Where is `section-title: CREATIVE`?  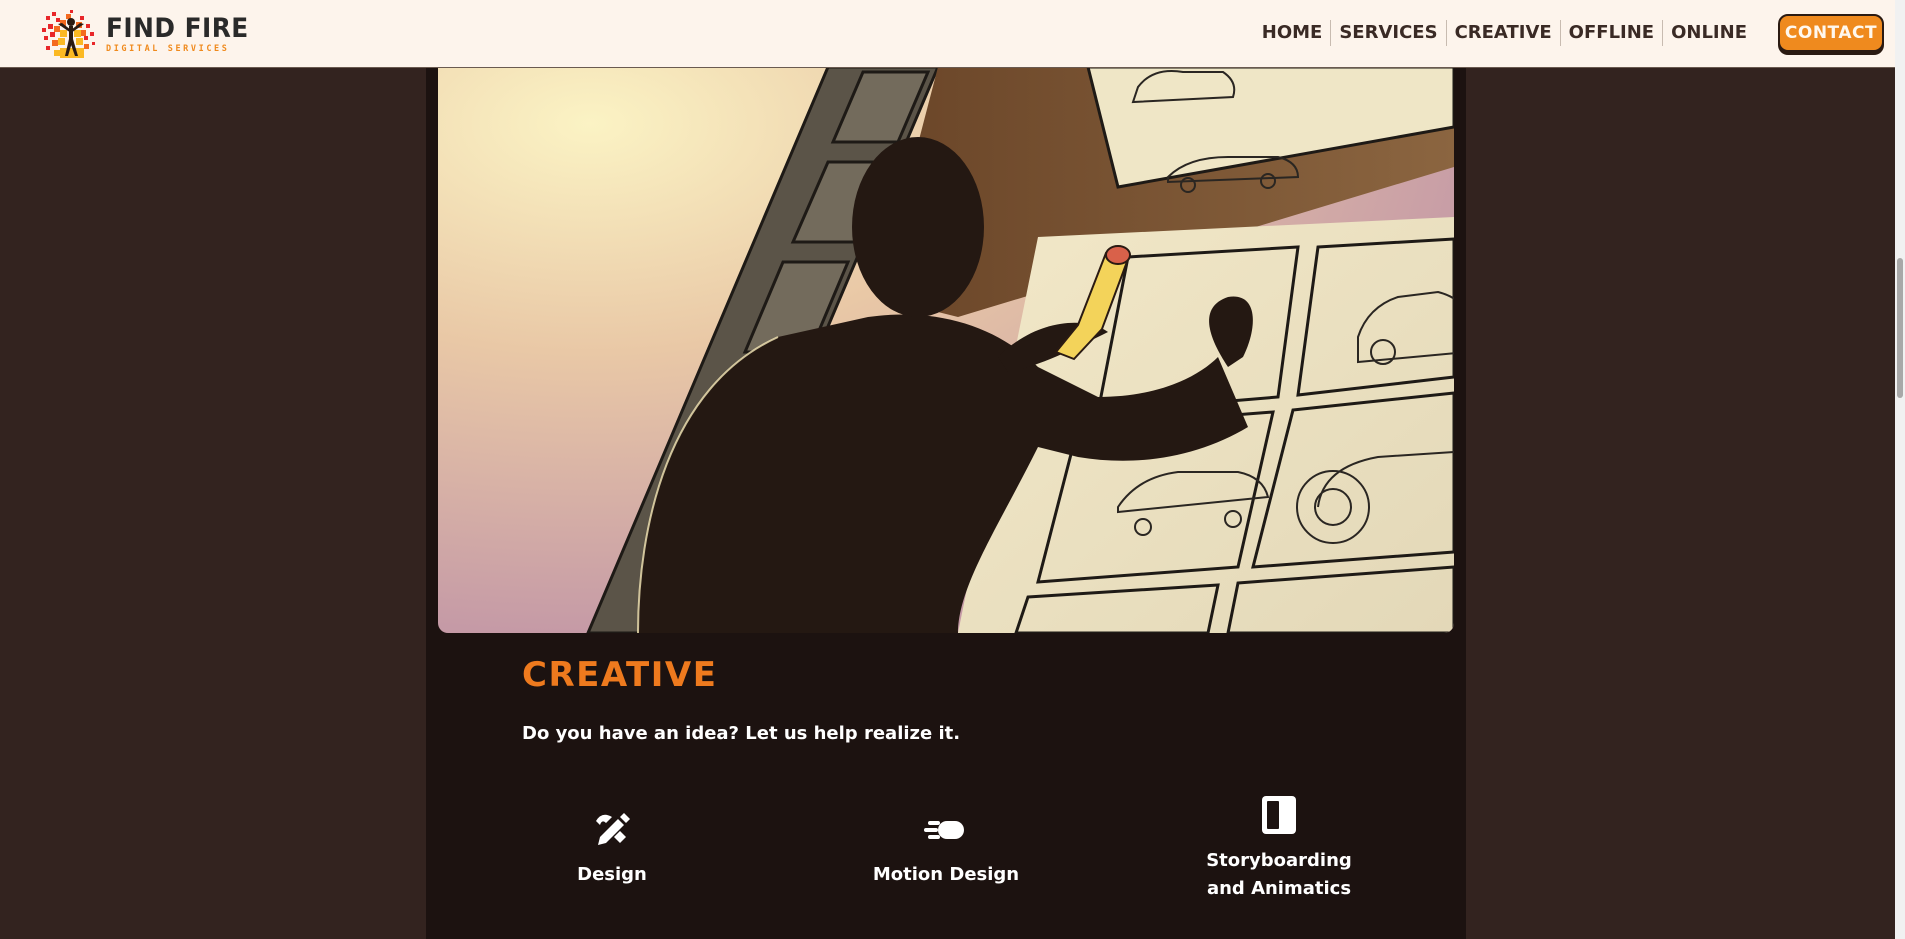 section-title: CREATIVE is located at coordinates (620, 675).